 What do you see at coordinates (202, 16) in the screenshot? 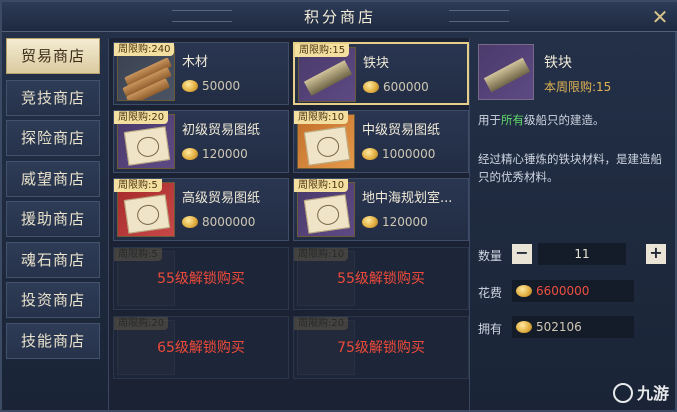
I see `title-ornament-left` at bounding box center [202, 16].